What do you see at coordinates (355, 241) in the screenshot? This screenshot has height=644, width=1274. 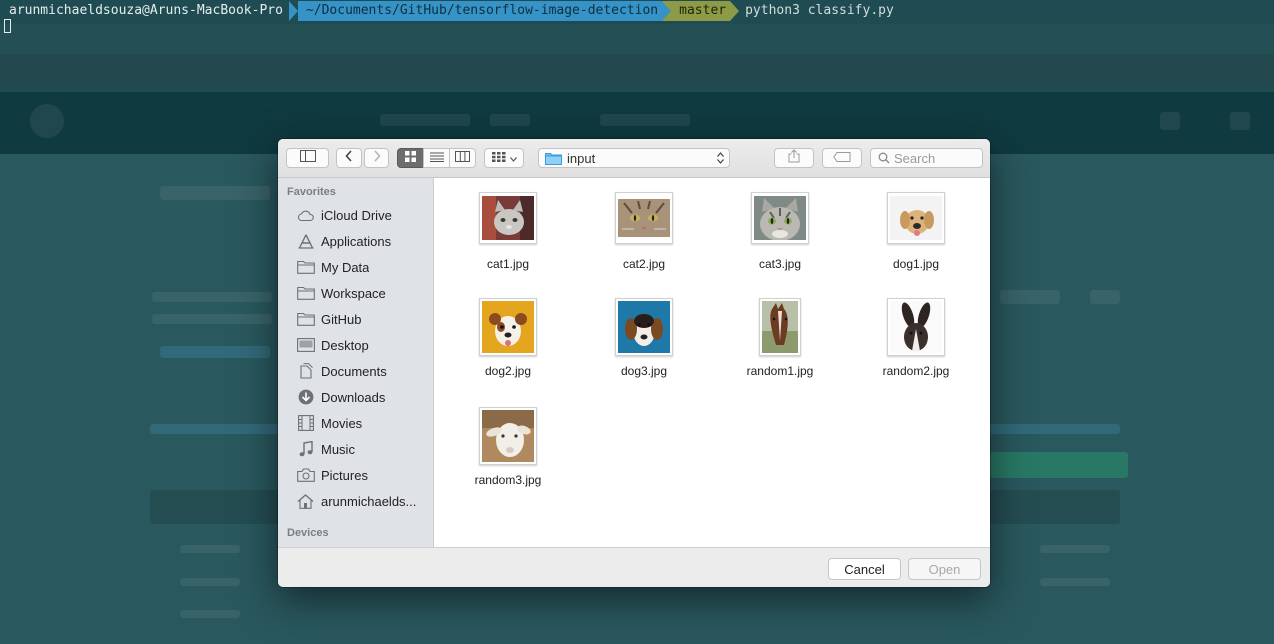 I see `sidebar-item-applications: Applications` at bounding box center [355, 241].